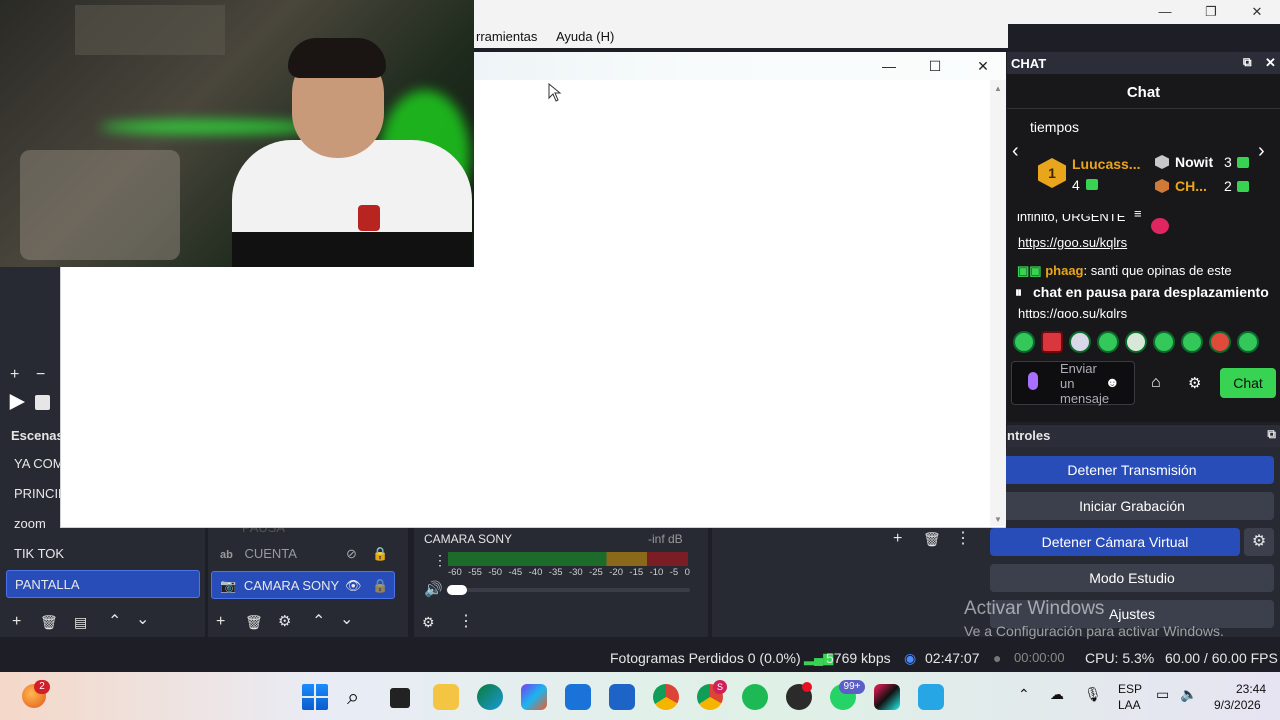 The width and height of the screenshot is (1280, 720). Describe the element at coordinates (337, 58) in the screenshot. I see `person-hair` at that location.